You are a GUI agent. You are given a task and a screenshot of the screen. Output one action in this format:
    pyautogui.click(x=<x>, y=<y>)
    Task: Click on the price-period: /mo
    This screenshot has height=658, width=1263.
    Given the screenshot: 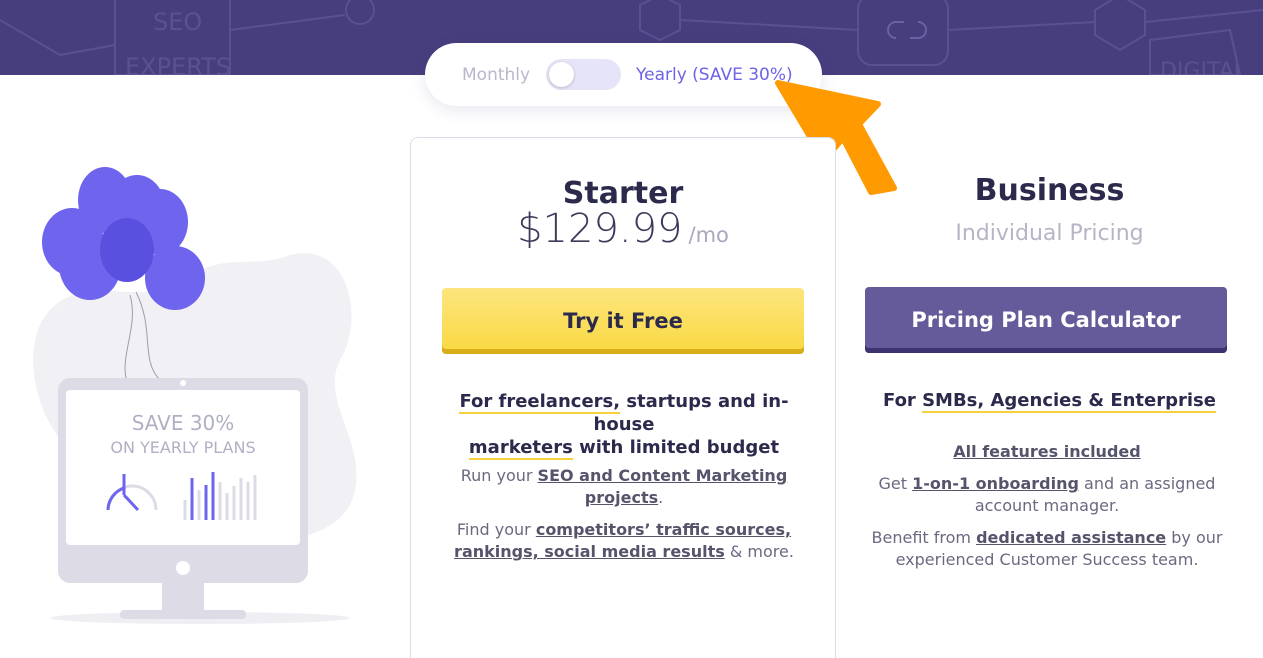 What is the action you would take?
    pyautogui.click(x=708, y=235)
    